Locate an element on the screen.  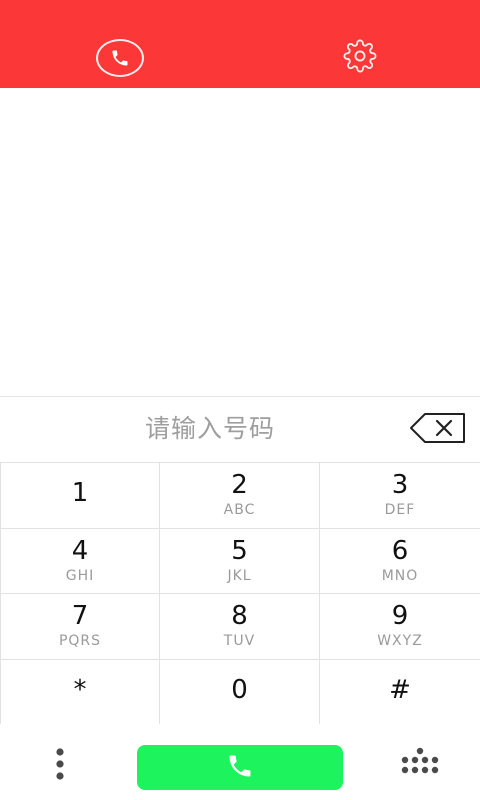
key-7: 7 PQRS is located at coordinates (80, 627).